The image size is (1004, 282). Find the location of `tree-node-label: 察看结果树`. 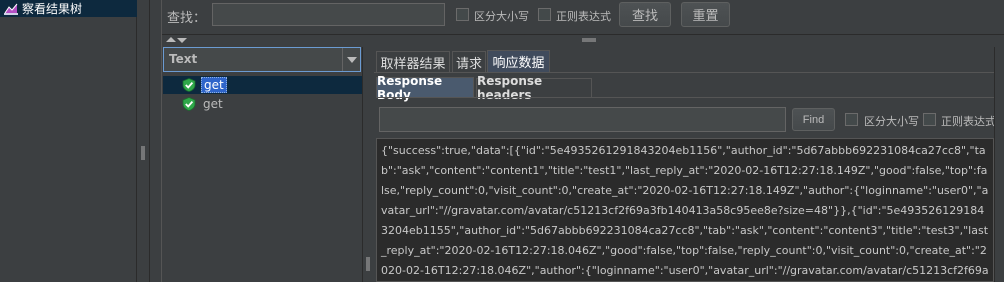

tree-node-label: 察看结果树 is located at coordinates (52, 9).